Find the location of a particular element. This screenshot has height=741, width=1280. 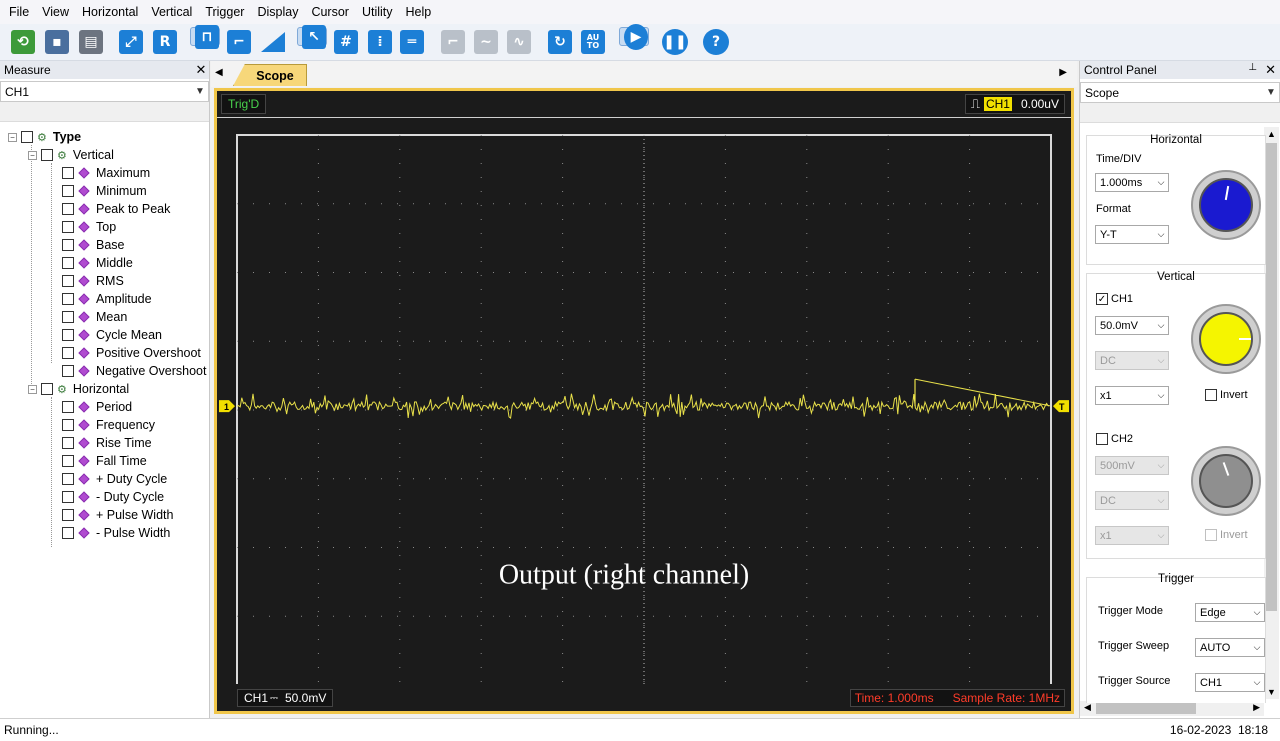

tree-item-rise-time: Rise Time is located at coordinates (107, 443).